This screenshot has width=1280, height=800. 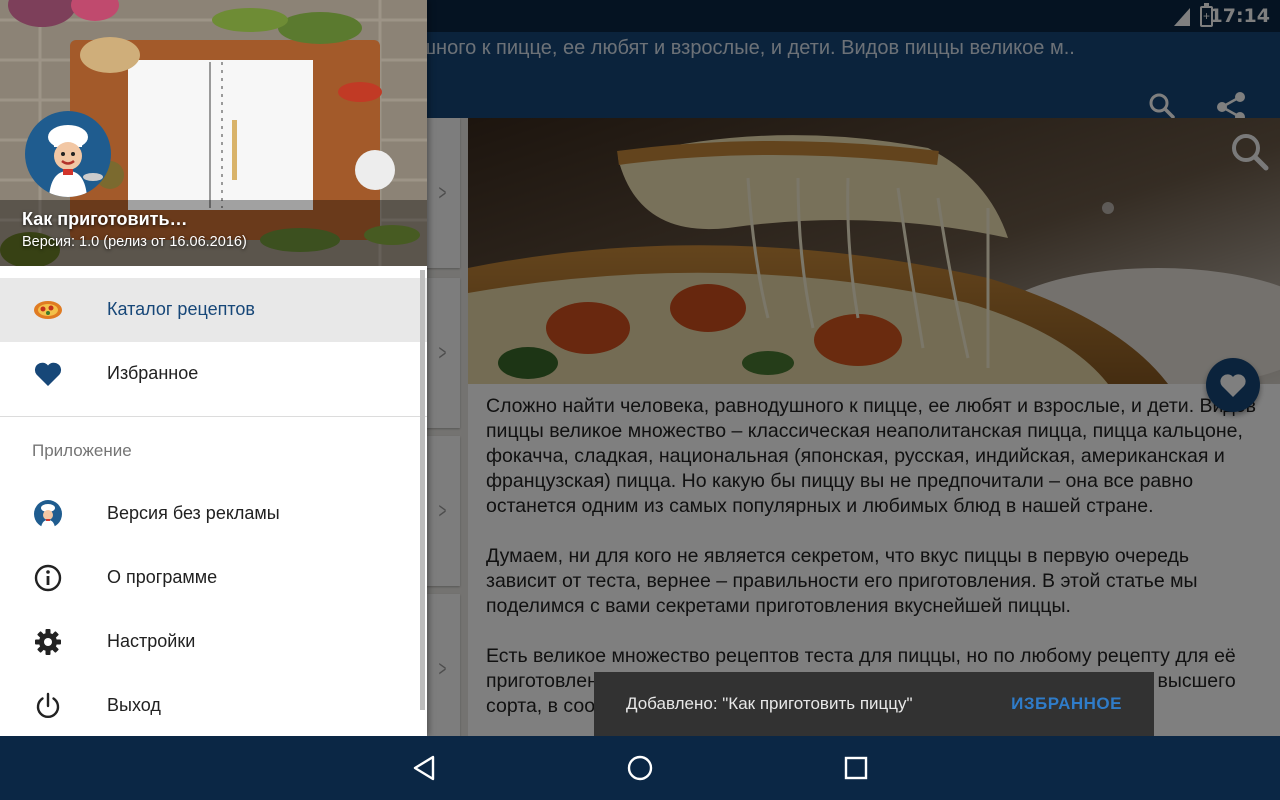 What do you see at coordinates (48, 706) in the screenshot?
I see `power-icon` at bounding box center [48, 706].